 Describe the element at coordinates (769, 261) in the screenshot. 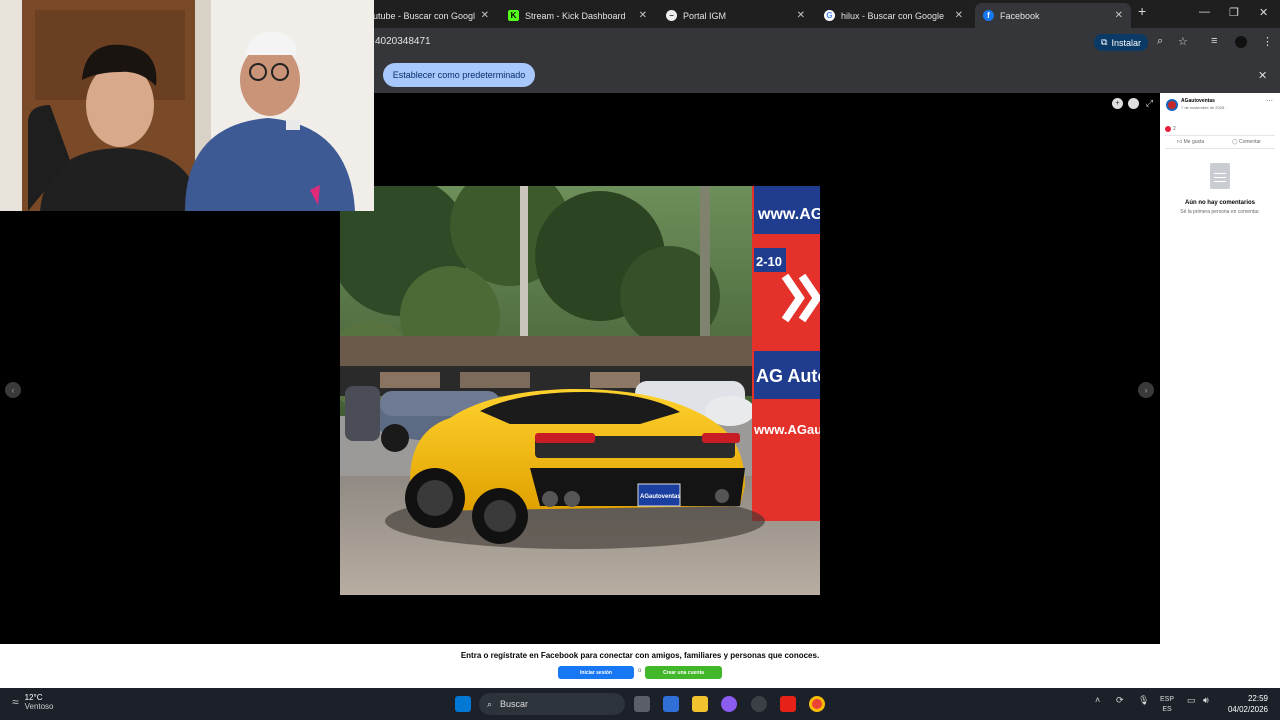

I see `sign-arrow-text: 2-10` at that location.